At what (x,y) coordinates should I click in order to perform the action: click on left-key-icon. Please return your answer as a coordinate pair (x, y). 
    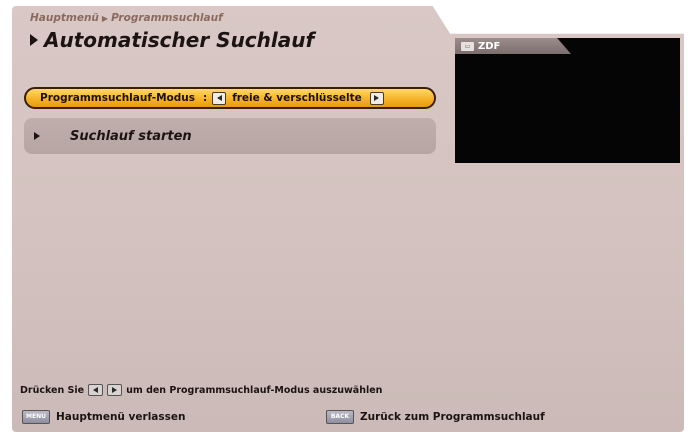
    Looking at the image, I should click on (96, 390).